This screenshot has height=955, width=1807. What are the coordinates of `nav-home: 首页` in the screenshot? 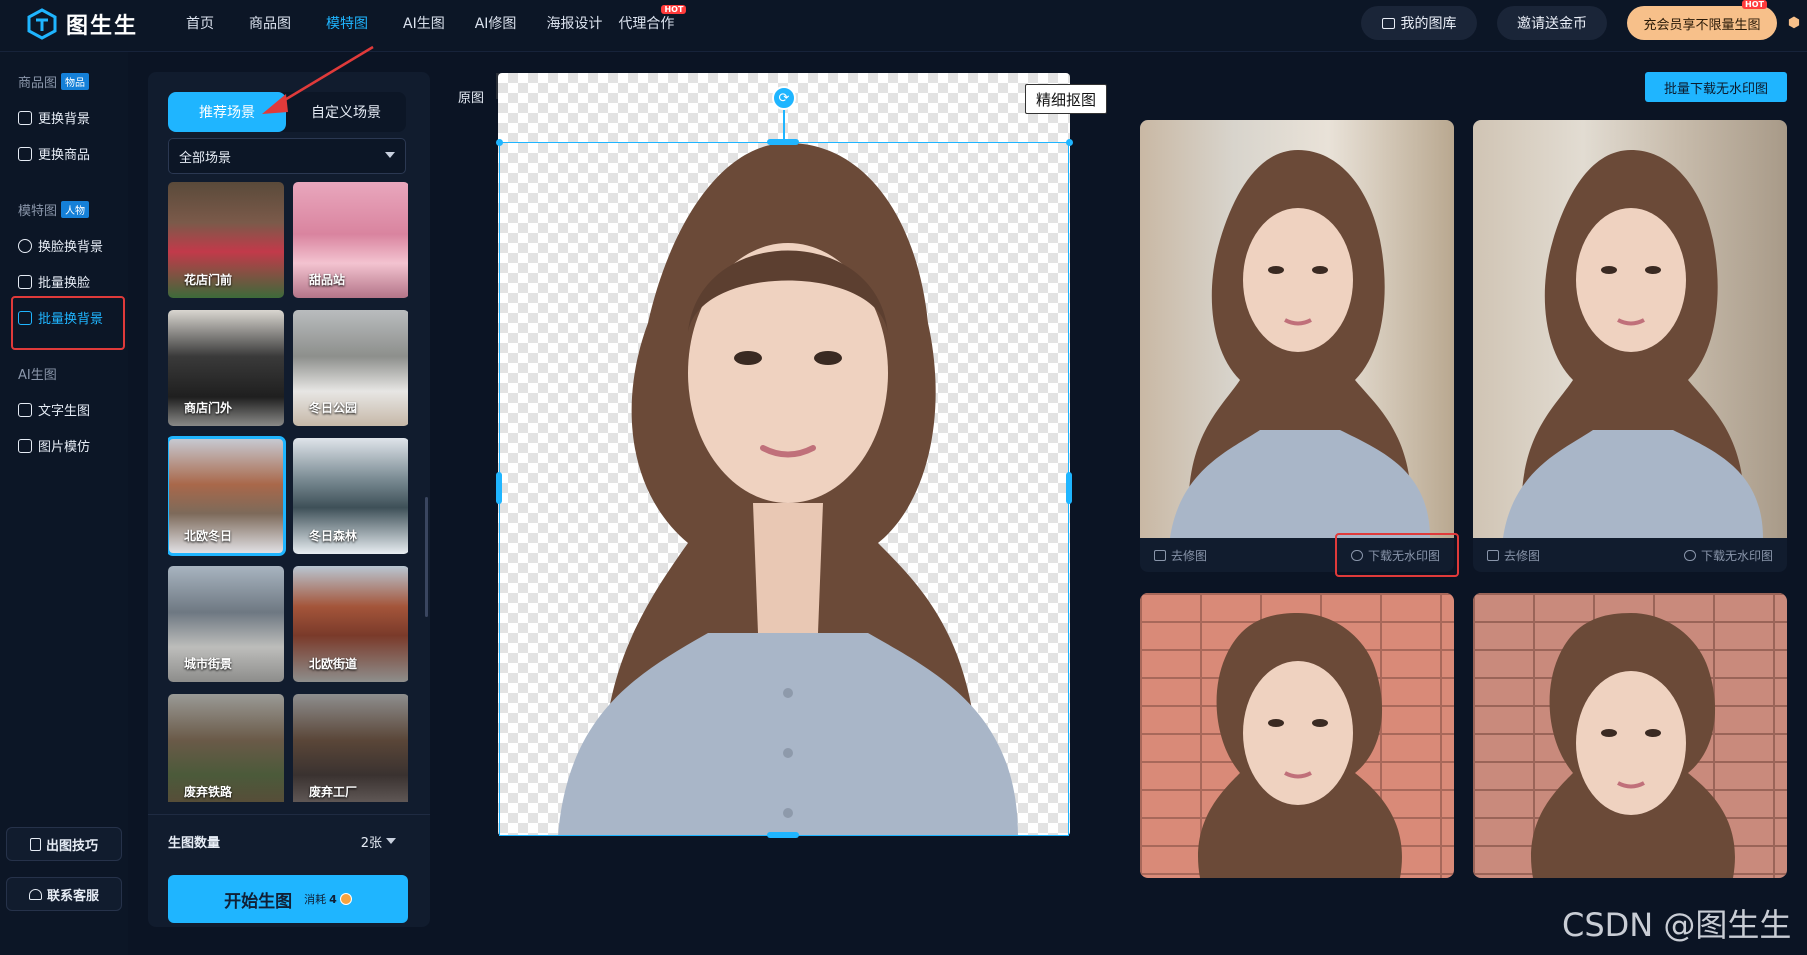 It's located at (200, 23).